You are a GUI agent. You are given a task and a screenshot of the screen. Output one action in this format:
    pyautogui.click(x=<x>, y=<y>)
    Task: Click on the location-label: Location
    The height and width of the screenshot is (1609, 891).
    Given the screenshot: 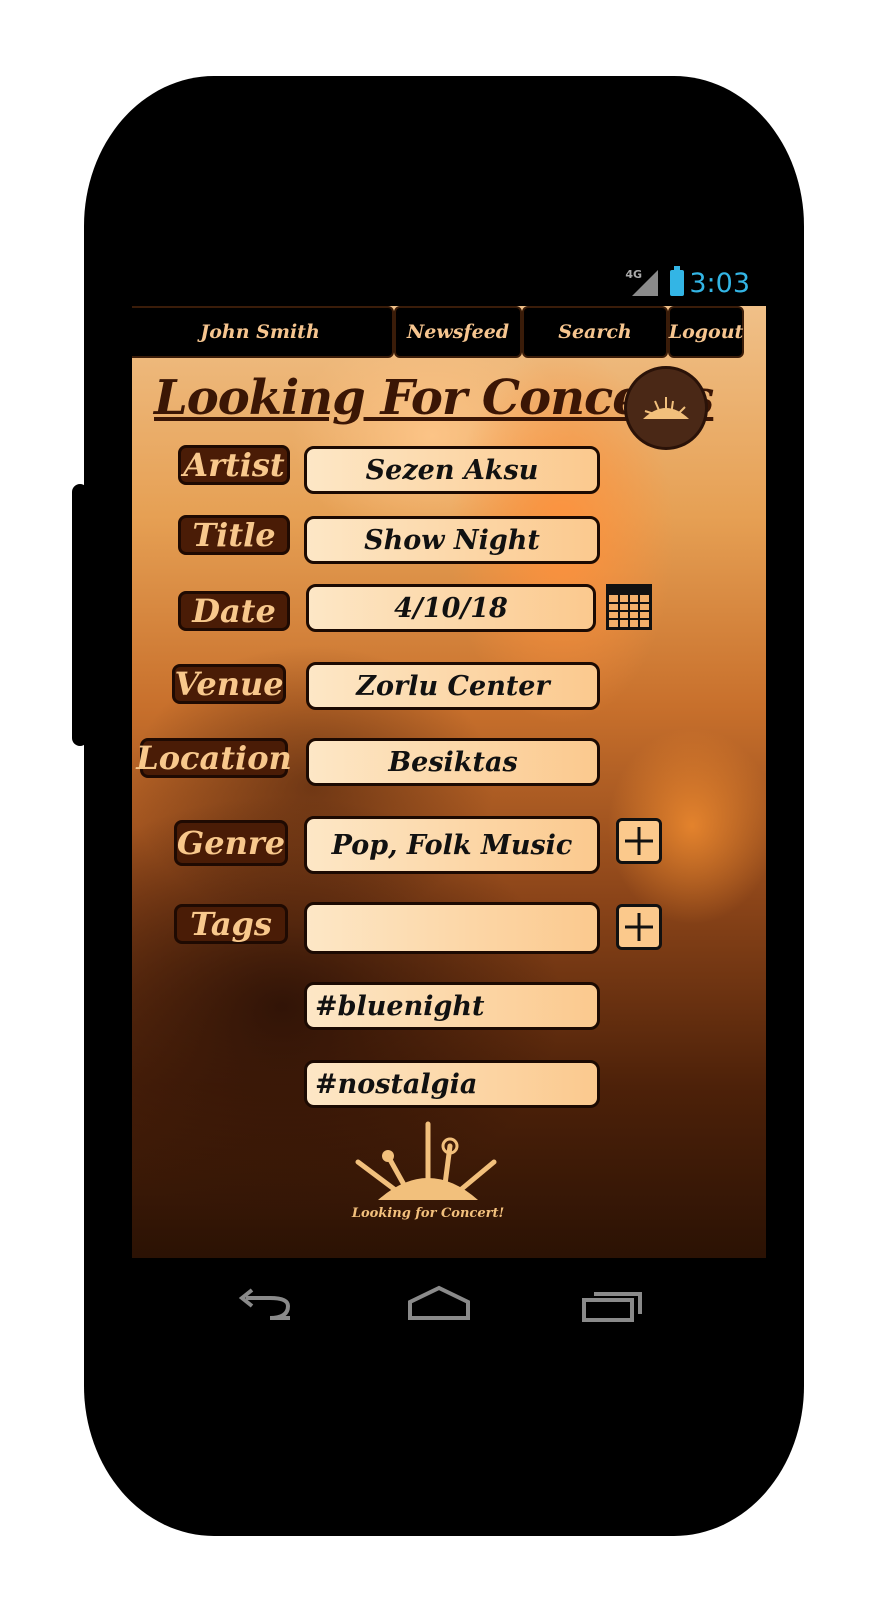 What is the action you would take?
    pyautogui.click(x=214, y=758)
    